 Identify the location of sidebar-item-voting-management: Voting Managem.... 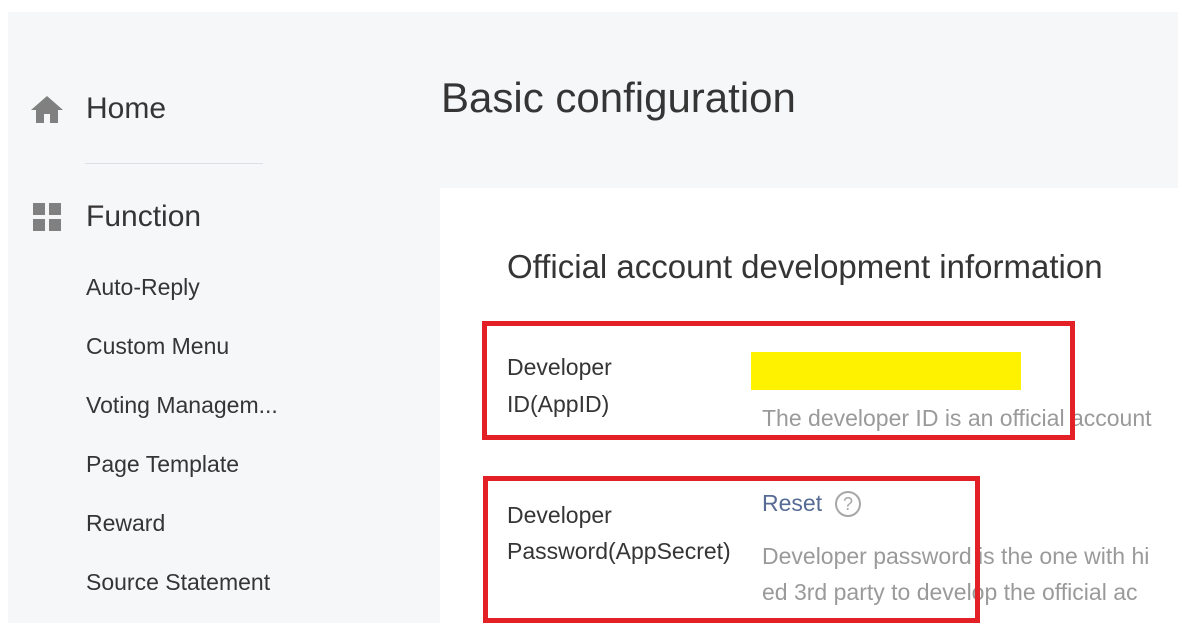
(182, 405).